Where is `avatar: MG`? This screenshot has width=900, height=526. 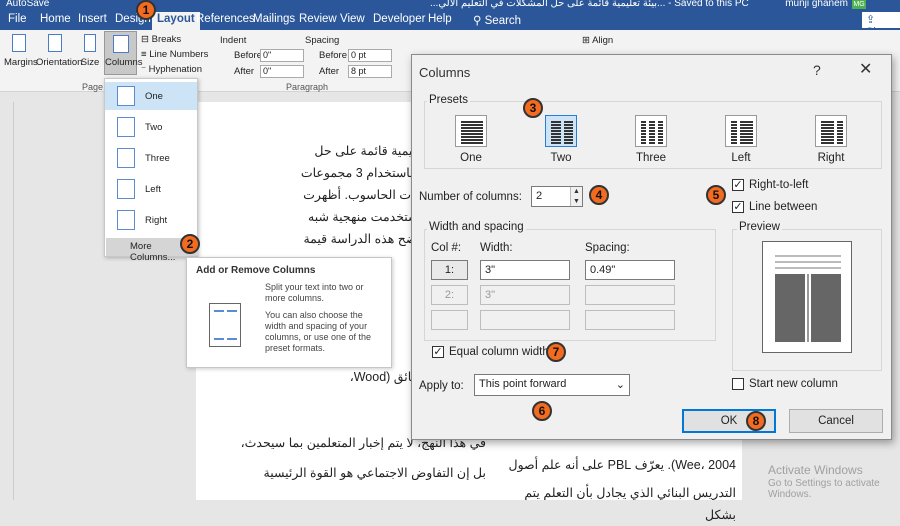 avatar: MG is located at coordinates (859, 4).